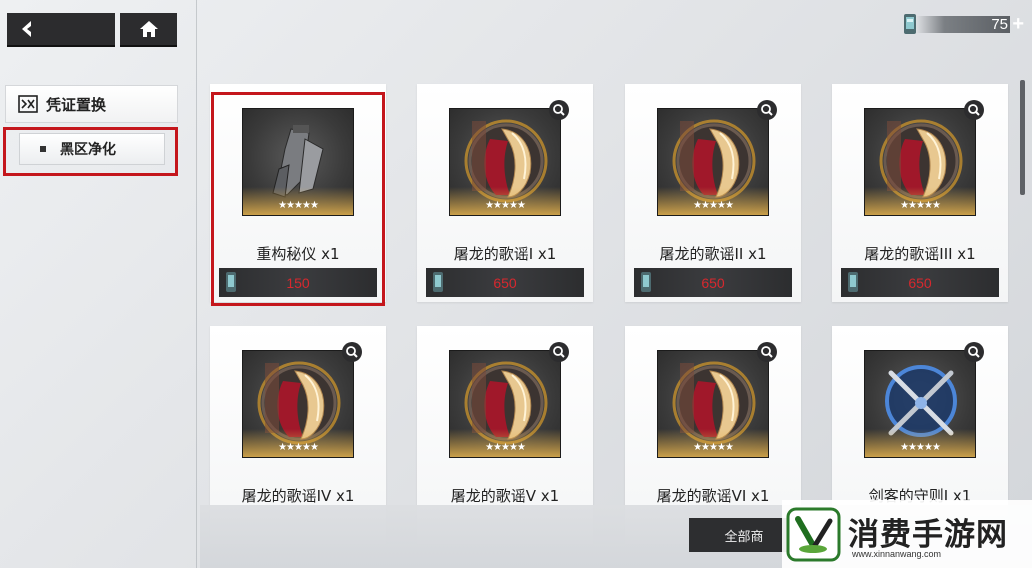  I want to click on currency-display: 75 +, so click(963, 24).